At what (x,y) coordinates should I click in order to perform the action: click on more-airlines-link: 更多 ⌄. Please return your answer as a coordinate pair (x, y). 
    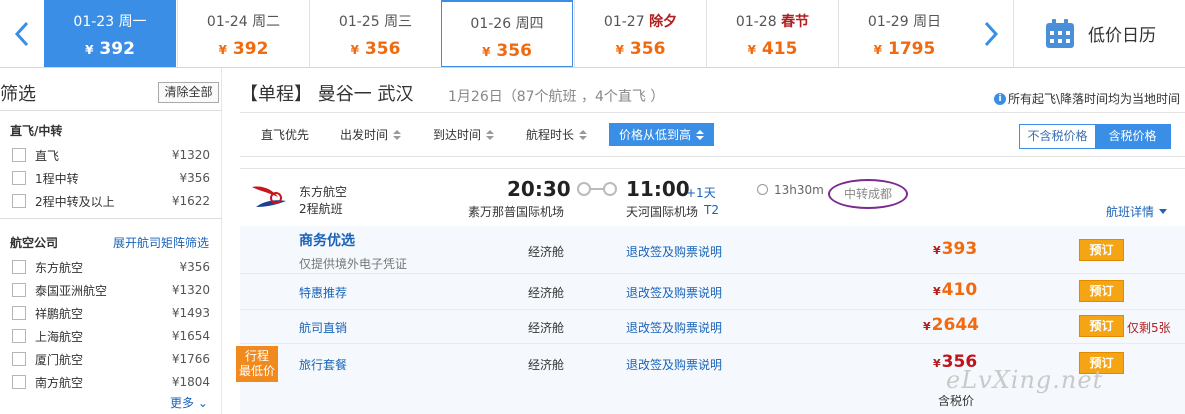
    Looking at the image, I should click on (189, 402).